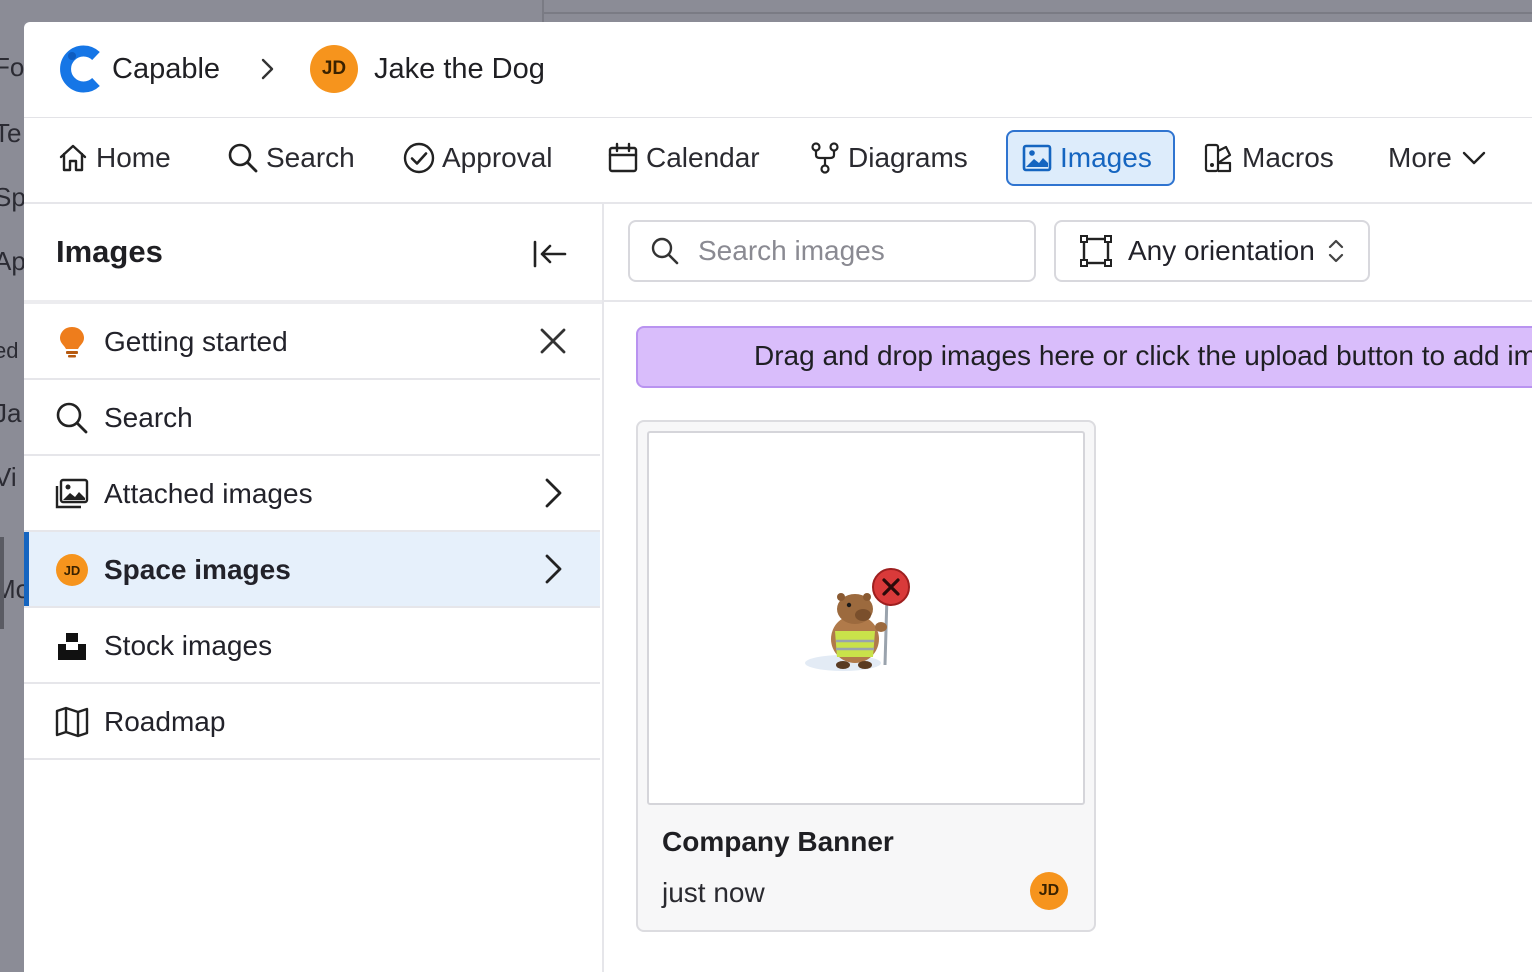  What do you see at coordinates (73, 158) in the screenshot?
I see `home-icon` at bounding box center [73, 158].